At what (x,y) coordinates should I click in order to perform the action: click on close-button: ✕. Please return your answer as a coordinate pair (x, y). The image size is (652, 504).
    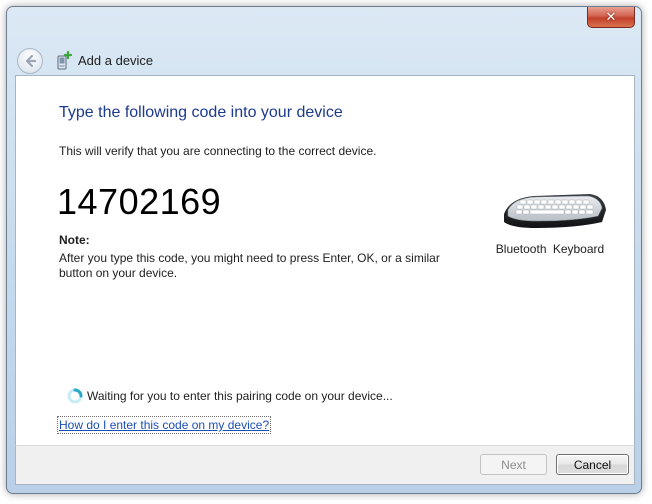
    Looking at the image, I should click on (611, 17).